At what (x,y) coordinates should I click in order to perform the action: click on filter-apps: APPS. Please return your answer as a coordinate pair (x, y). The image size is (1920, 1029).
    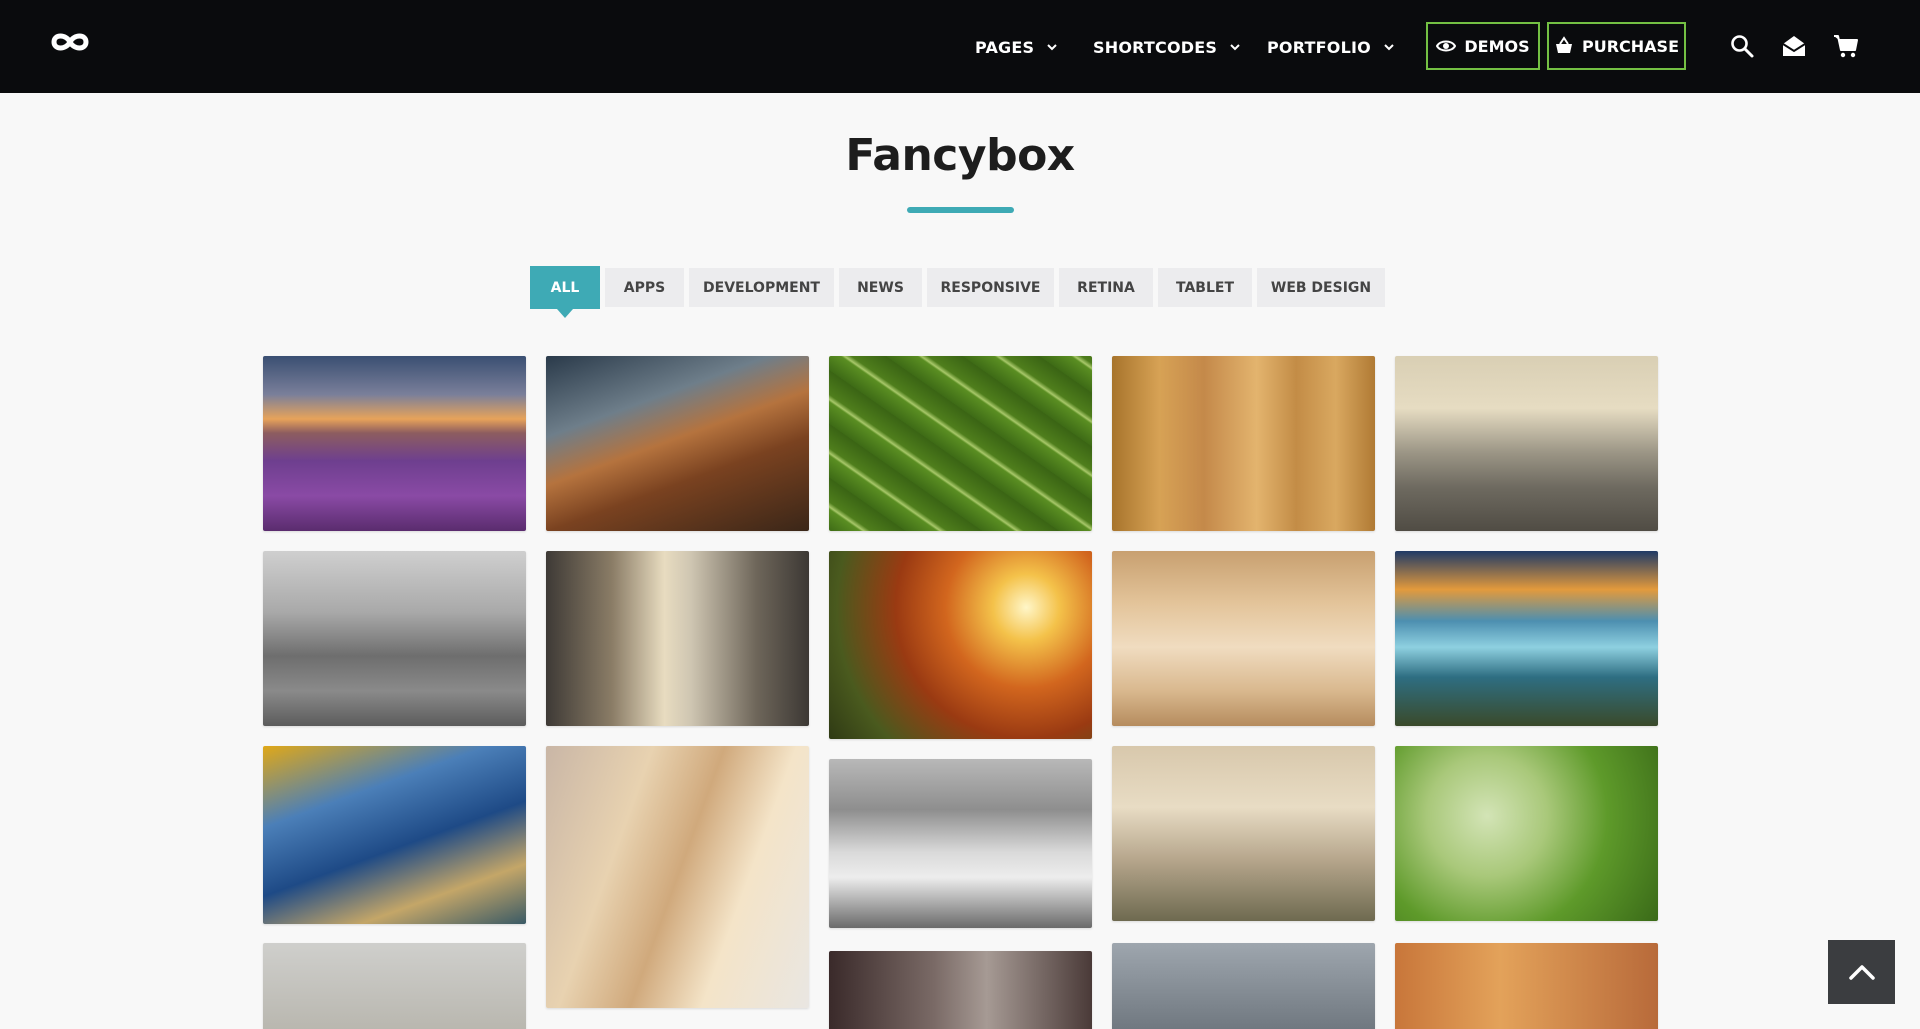
    Looking at the image, I should click on (644, 287).